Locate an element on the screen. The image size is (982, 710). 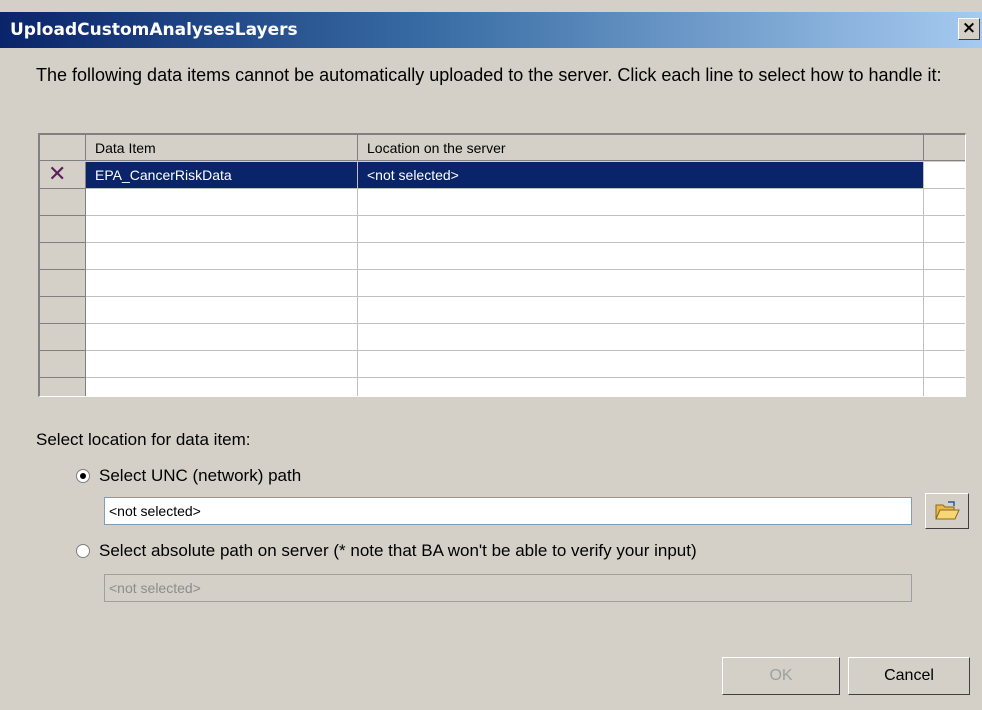
location-cell: <not selected> is located at coordinates (641, 175).